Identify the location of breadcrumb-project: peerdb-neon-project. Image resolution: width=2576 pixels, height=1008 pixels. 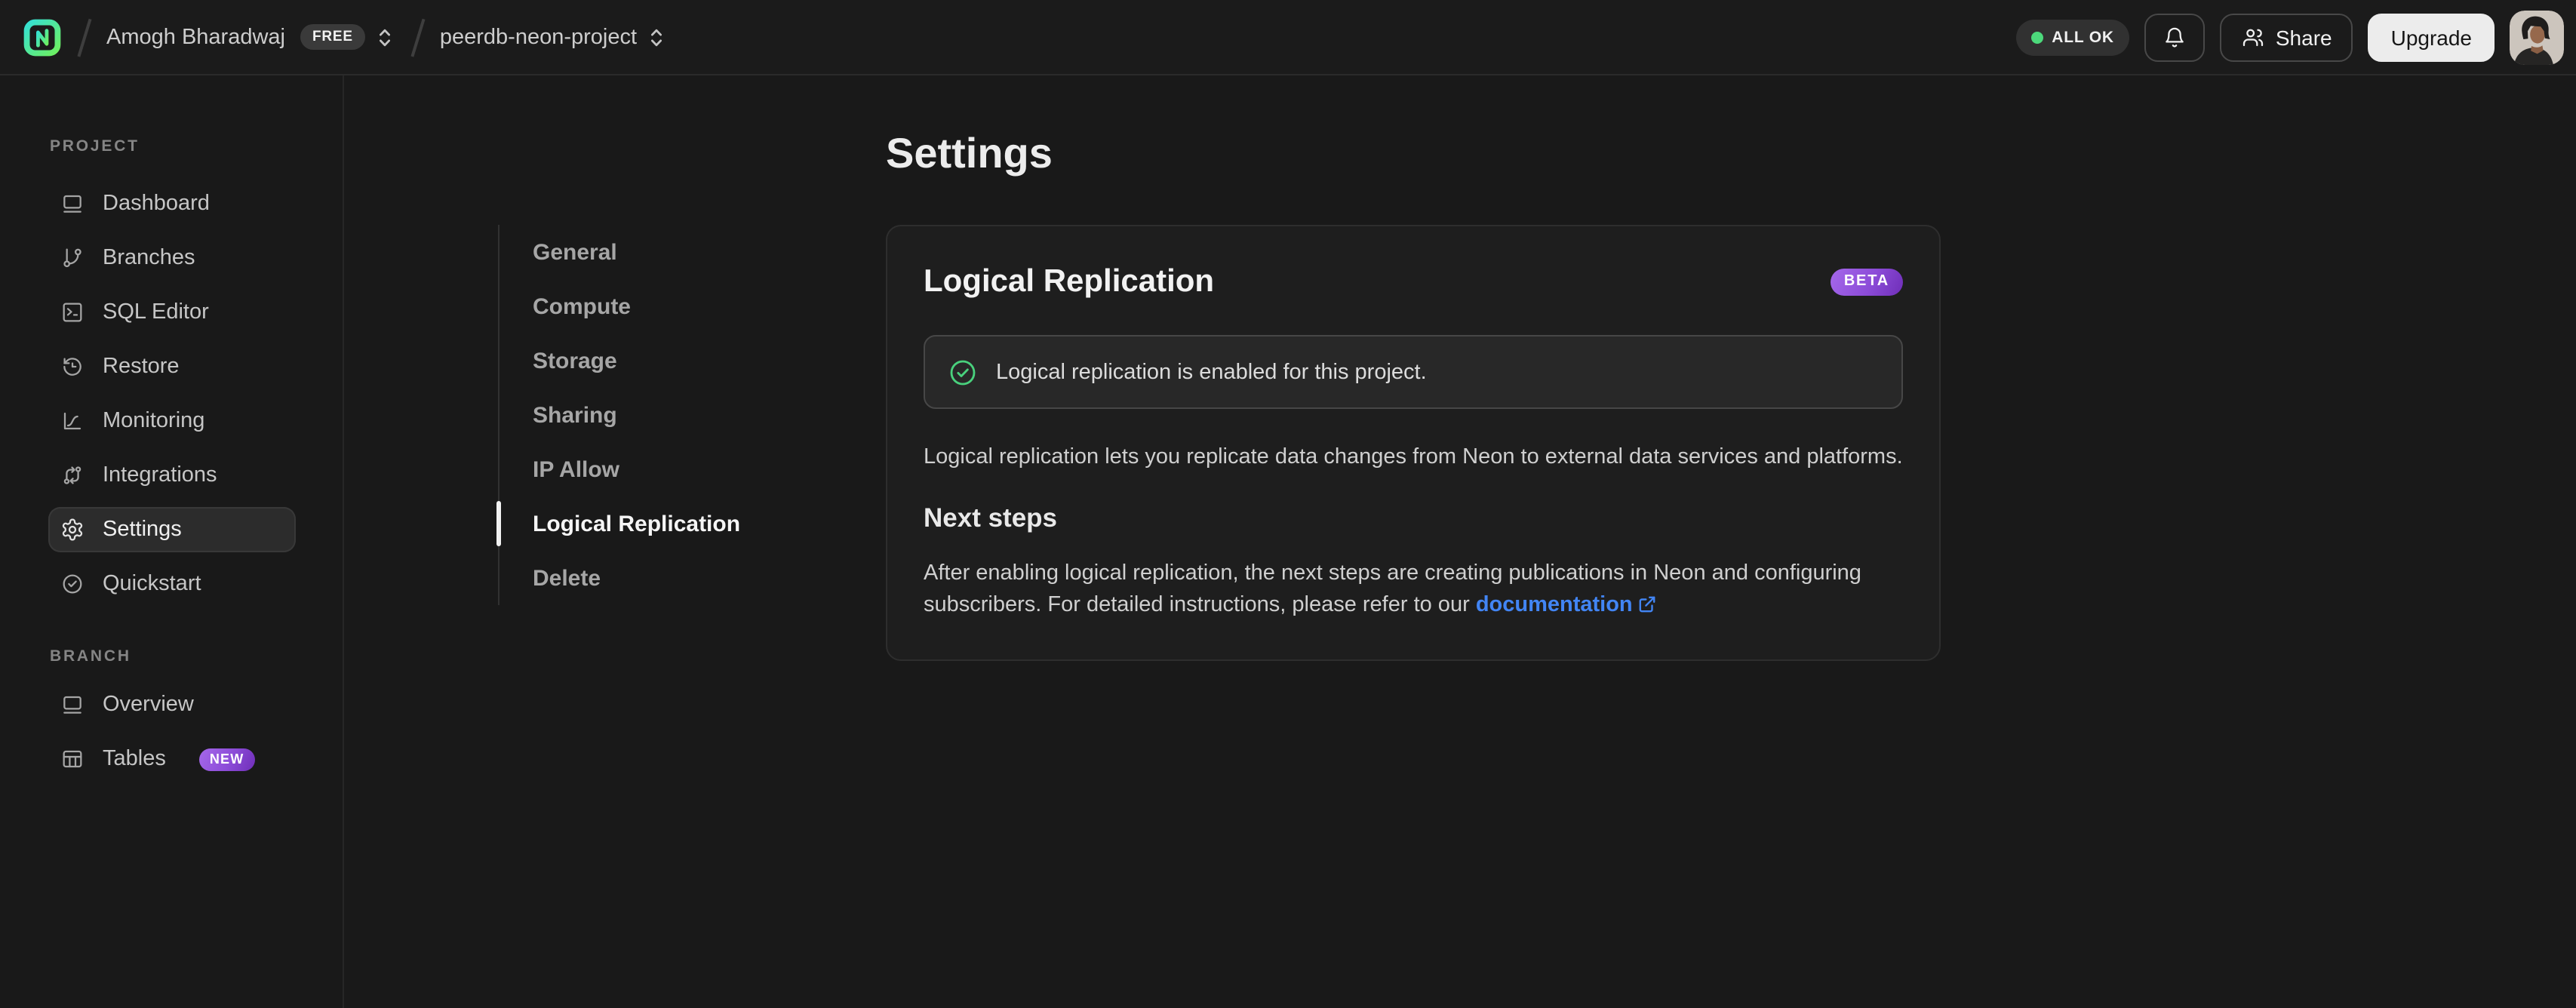
(553, 37).